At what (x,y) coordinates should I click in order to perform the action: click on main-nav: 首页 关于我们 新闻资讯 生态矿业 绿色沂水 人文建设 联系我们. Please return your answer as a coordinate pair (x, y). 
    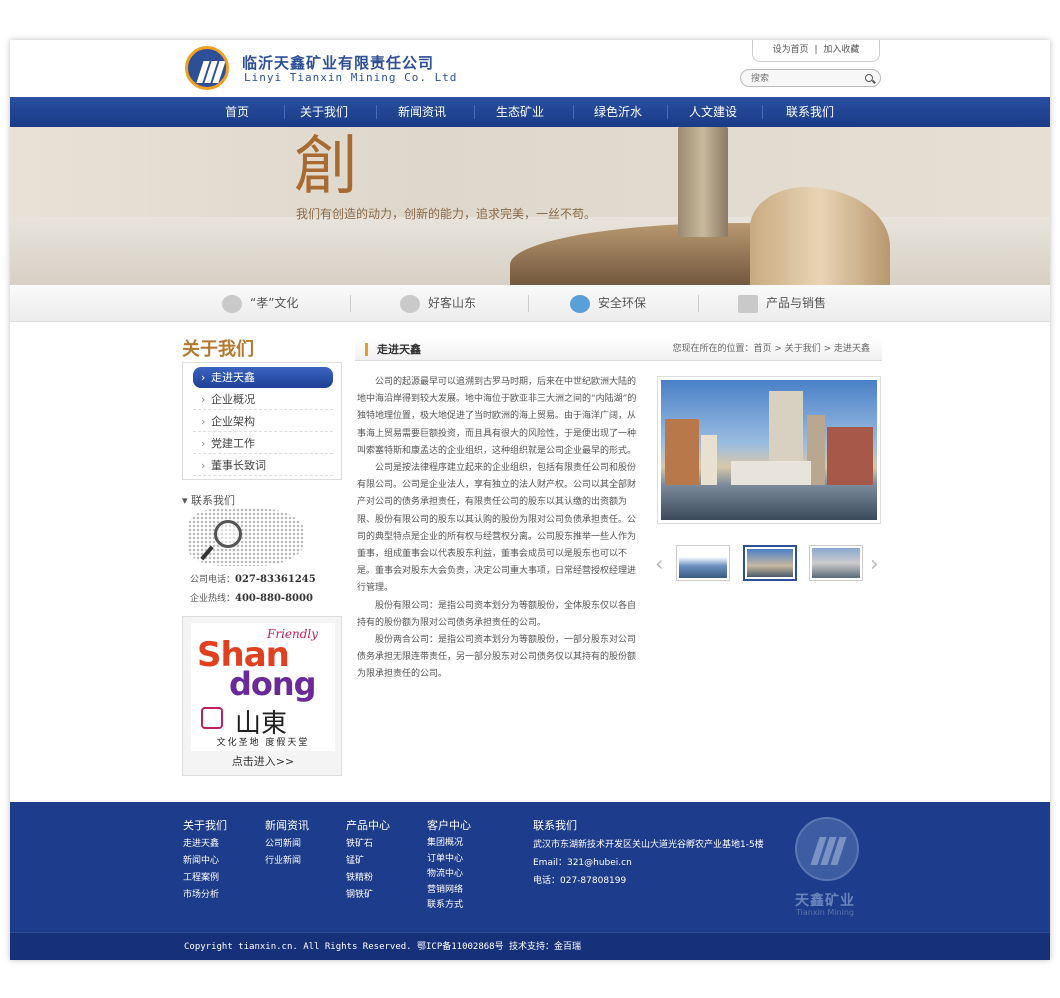
    Looking at the image, I should click on (530, 112).